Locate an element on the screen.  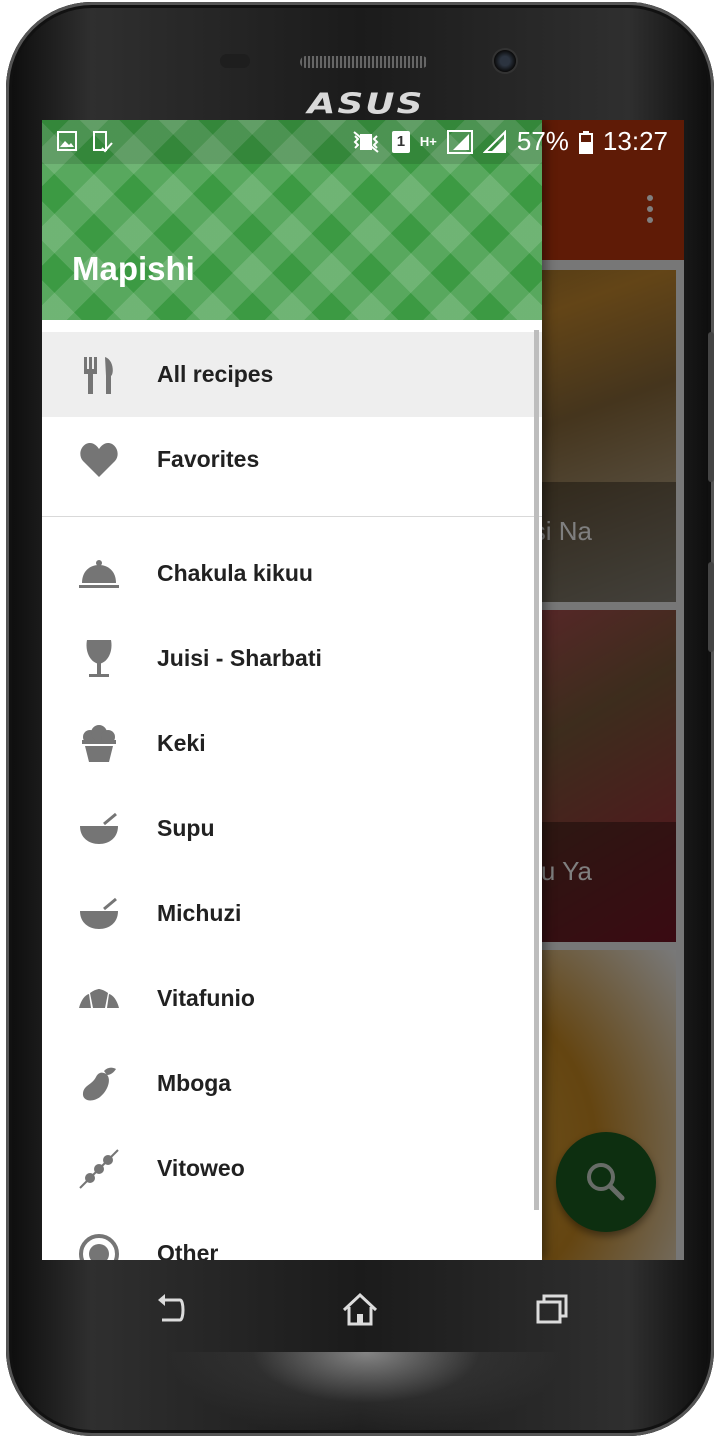
menu-divider is located at coordinates (292, 516).